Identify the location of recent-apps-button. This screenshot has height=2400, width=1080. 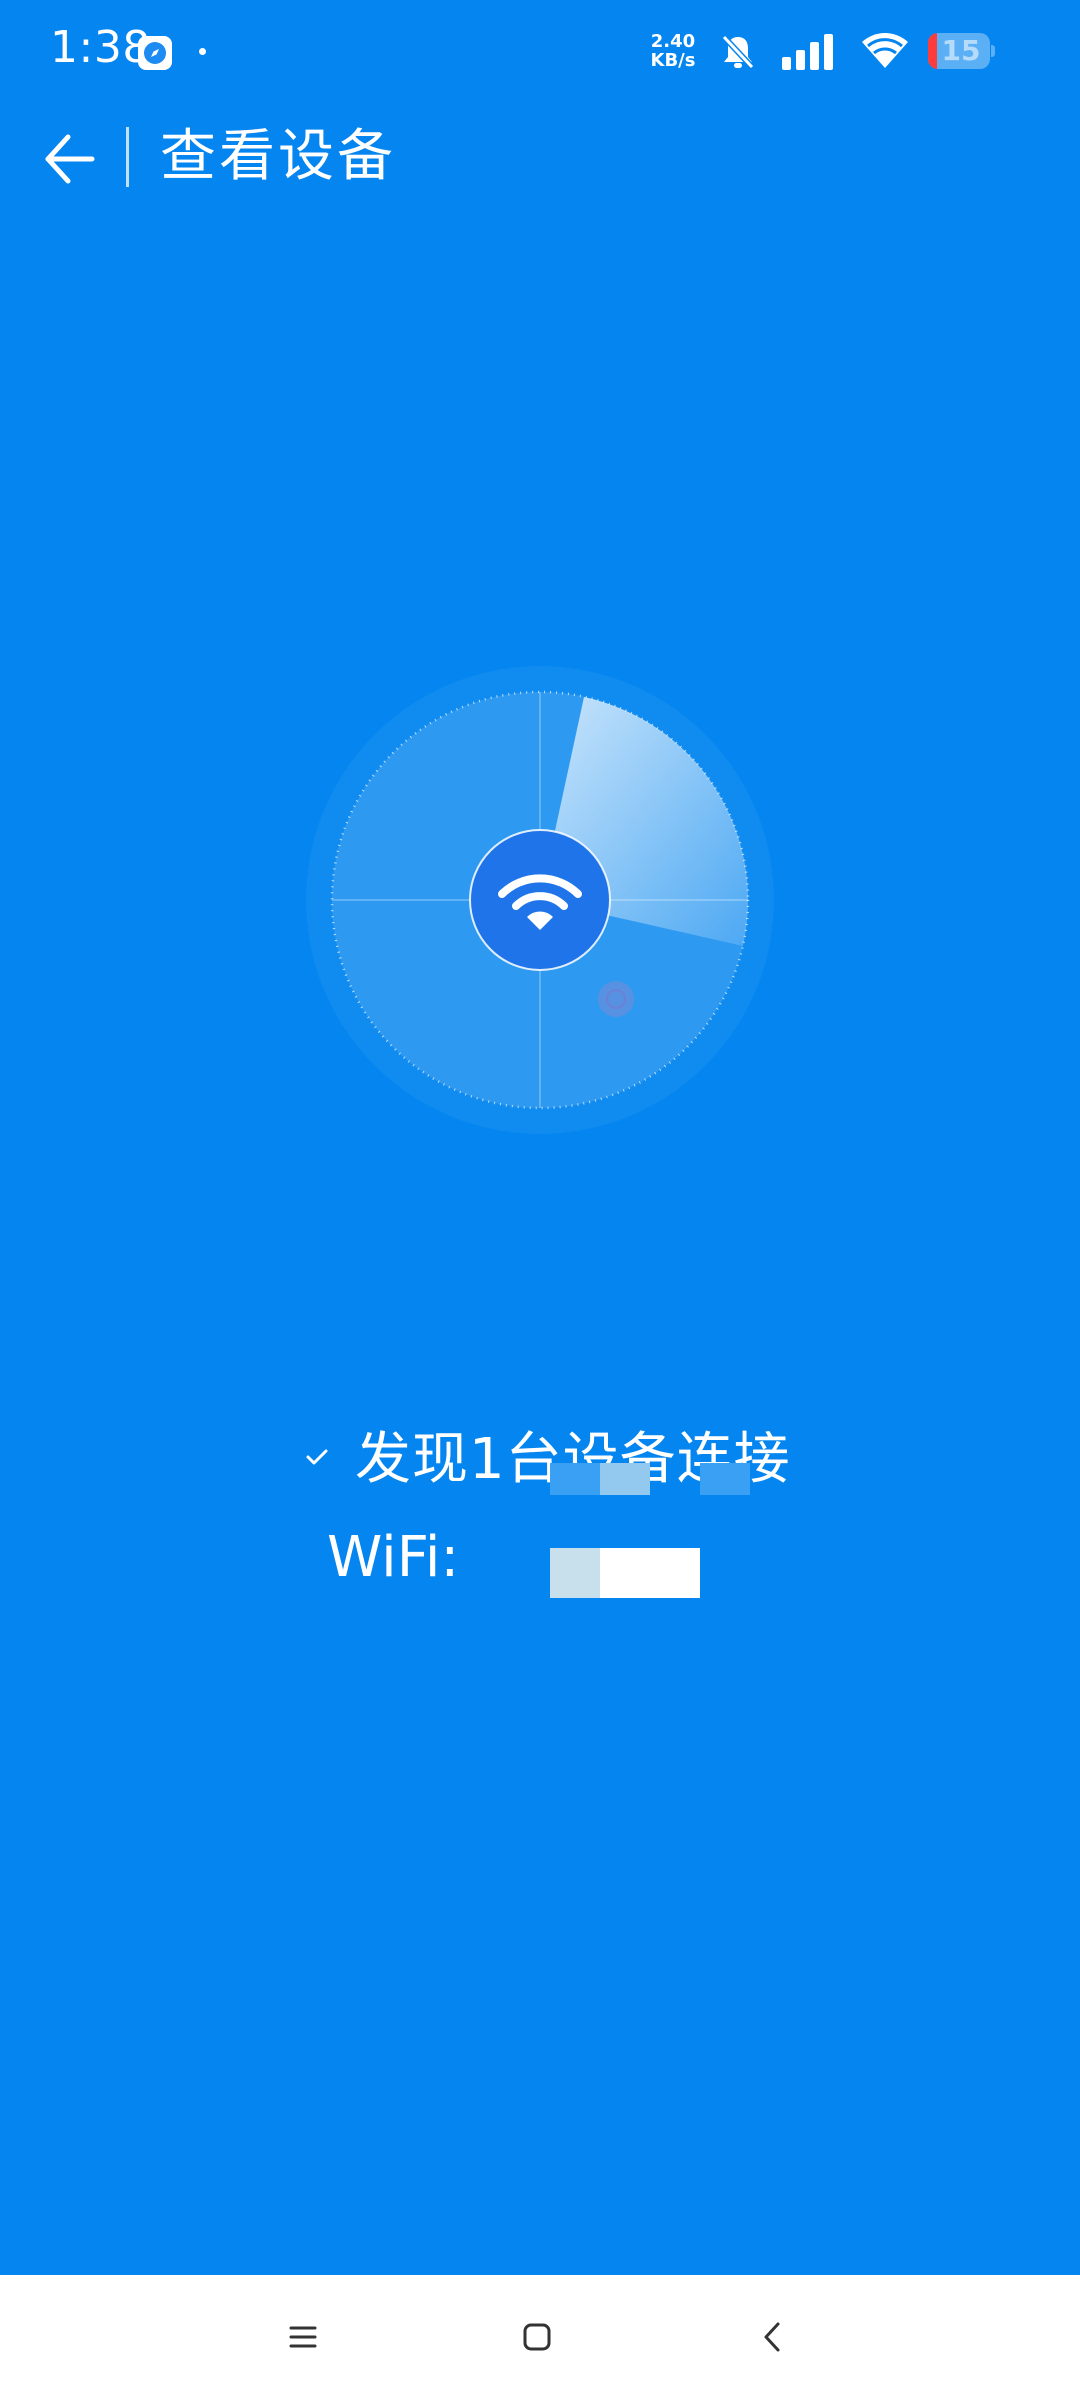
(303, 2337).